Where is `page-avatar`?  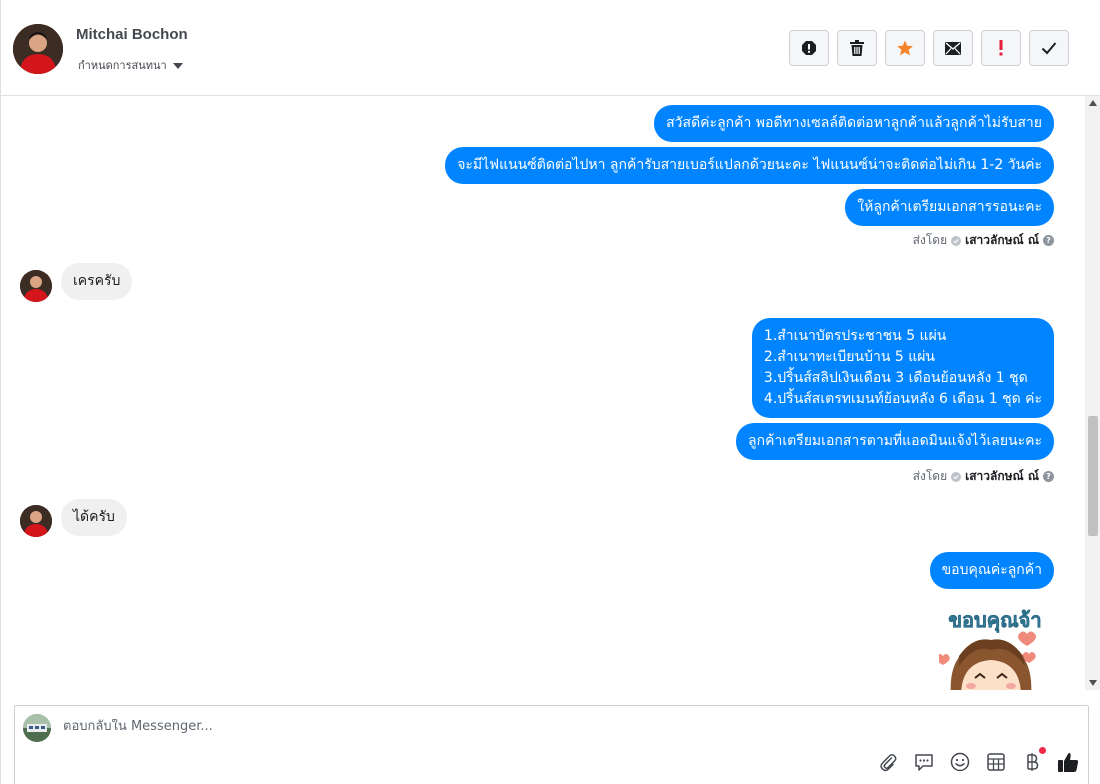
page-avatar is located at coordinates (37, 728).